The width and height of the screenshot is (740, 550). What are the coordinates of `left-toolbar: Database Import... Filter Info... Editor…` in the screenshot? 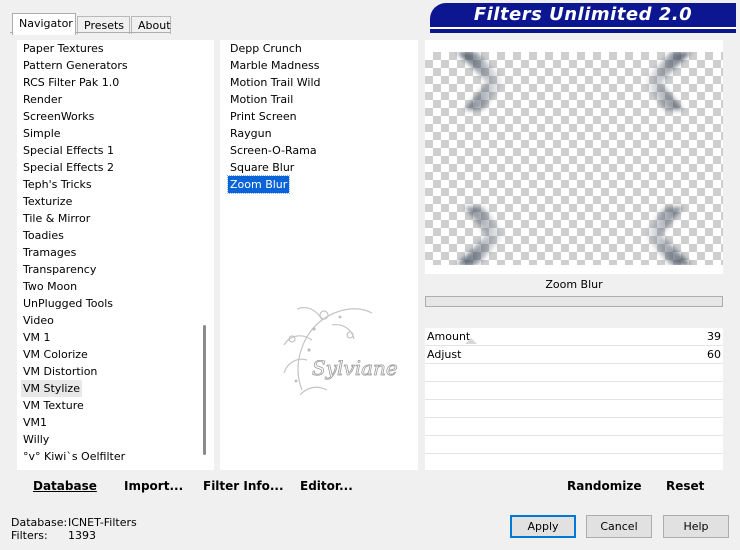 It's located at (214, 486).